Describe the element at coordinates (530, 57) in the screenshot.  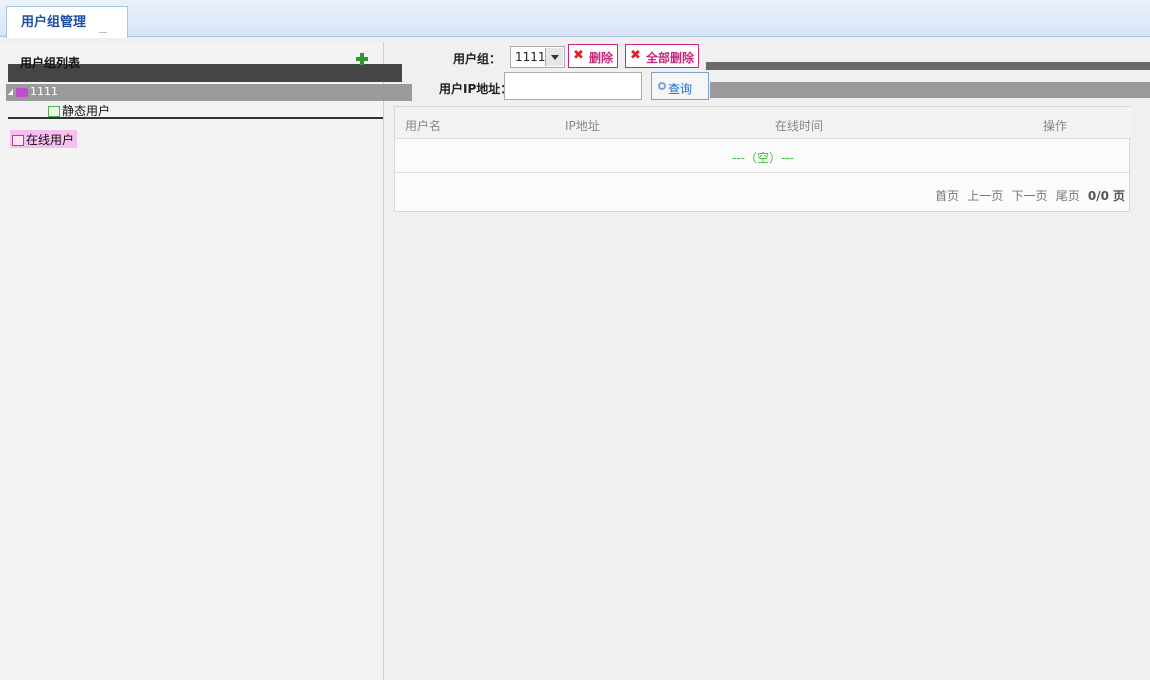
I see `group-select-value: 1111` at that location.